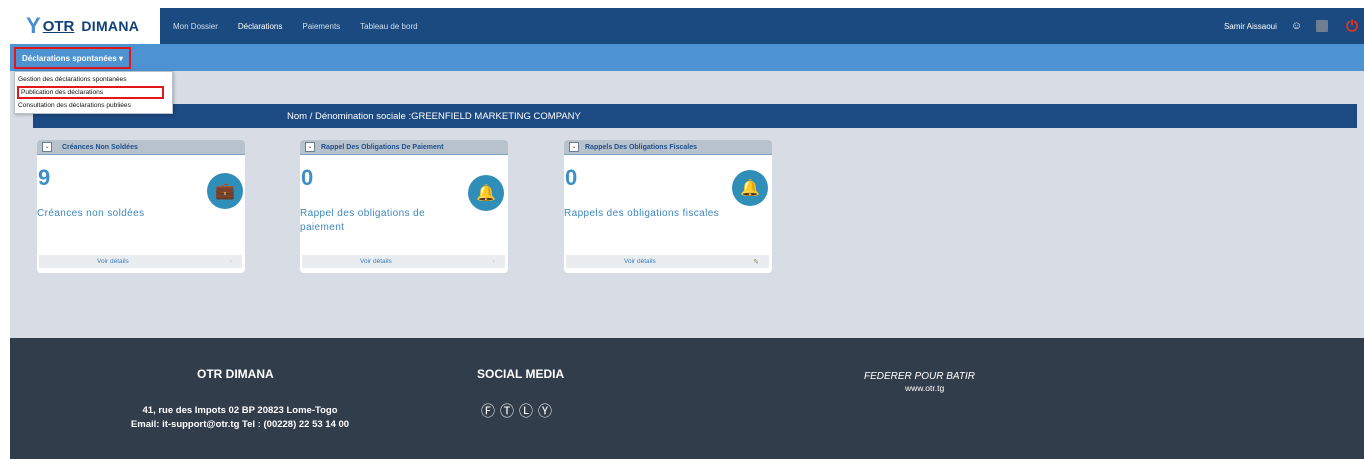  I want to click on pencil-icon: ✎, so click(756, 262).